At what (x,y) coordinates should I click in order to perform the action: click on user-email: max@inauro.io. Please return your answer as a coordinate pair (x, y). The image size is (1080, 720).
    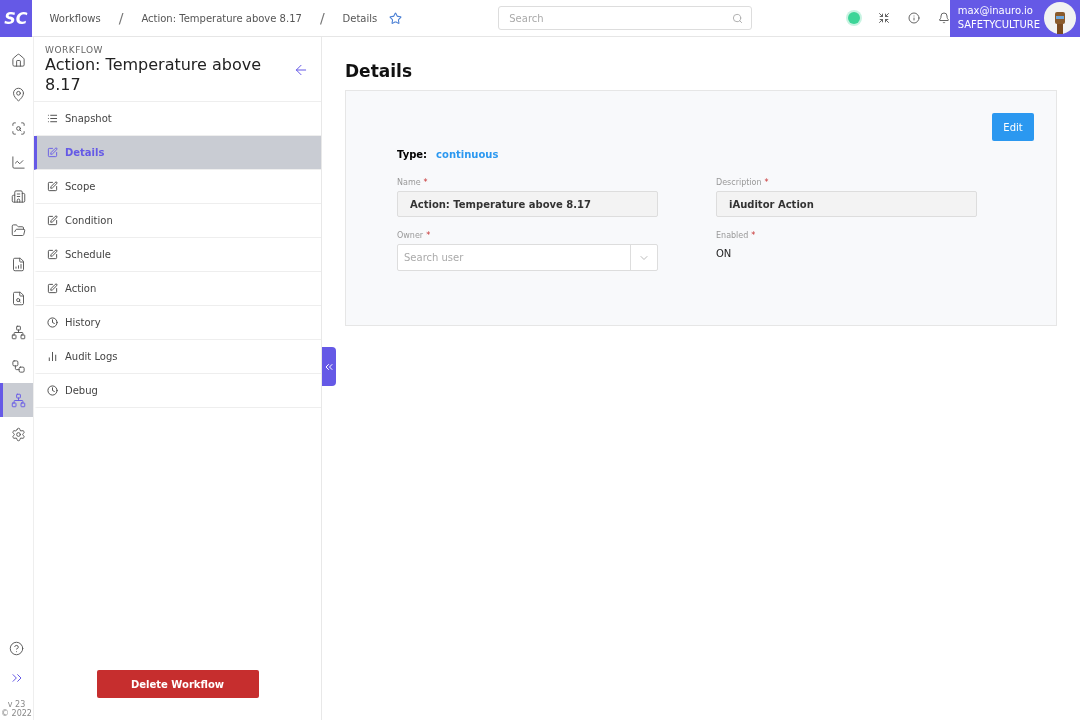
    Looking at the image, I should click on (995, 11).